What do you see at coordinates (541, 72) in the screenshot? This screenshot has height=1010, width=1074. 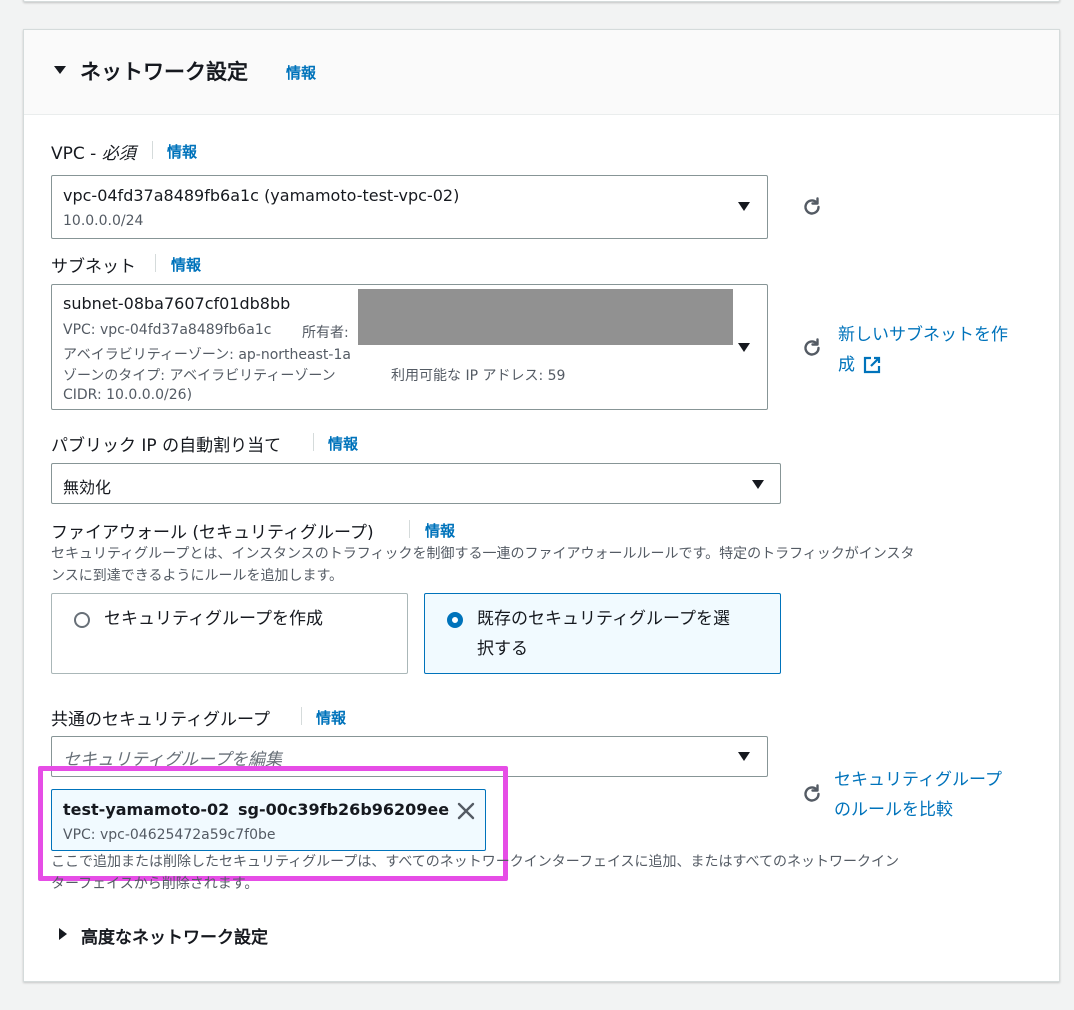 I see `panel-header: ネットワーク設定 情報` at bounding box center [541, 72].